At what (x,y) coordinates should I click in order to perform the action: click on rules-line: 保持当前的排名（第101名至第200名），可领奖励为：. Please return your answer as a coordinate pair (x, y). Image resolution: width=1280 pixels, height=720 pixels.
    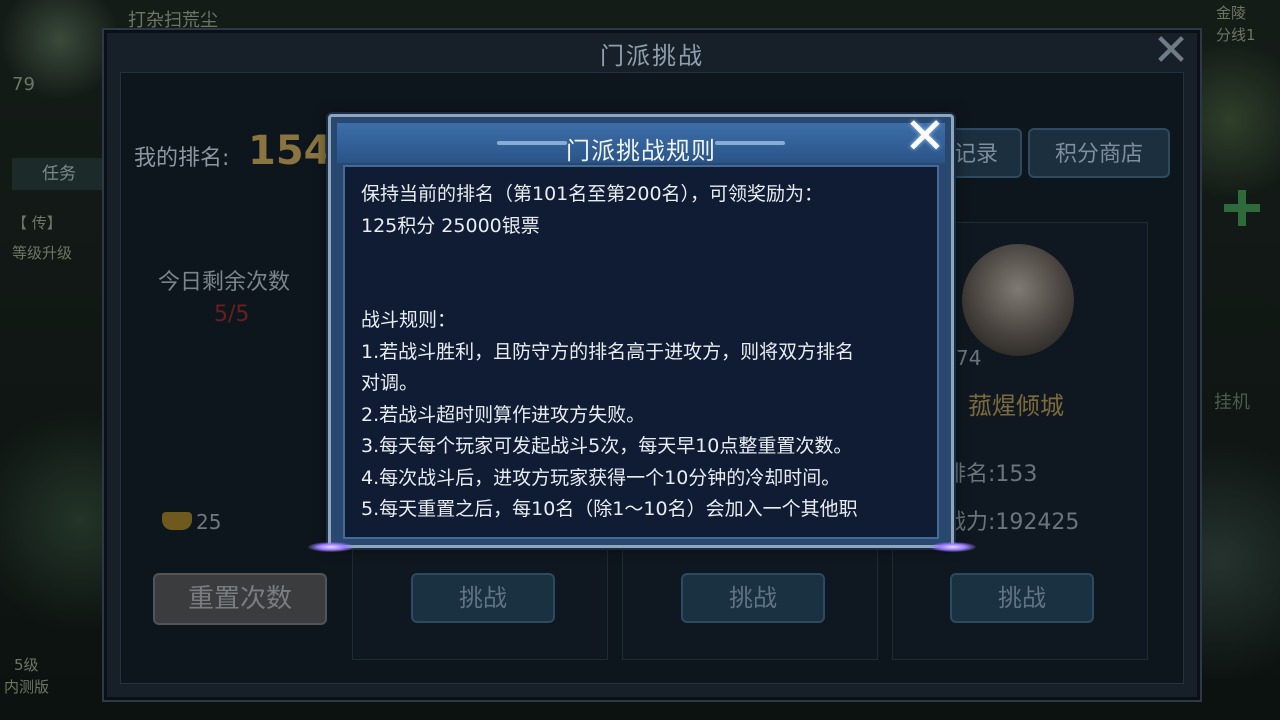
    Looking at the image, I should click on (592, 194).